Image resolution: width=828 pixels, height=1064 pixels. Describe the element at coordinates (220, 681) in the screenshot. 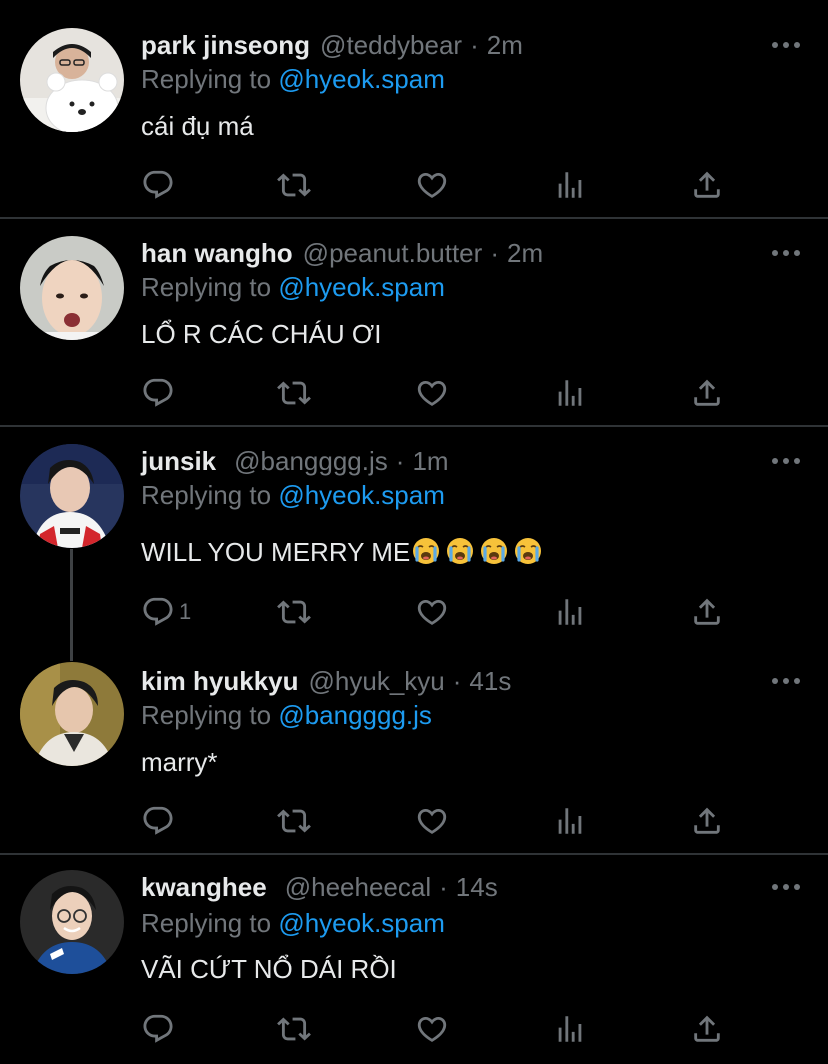

I see `display-name: kim hyukkyu` at that location.